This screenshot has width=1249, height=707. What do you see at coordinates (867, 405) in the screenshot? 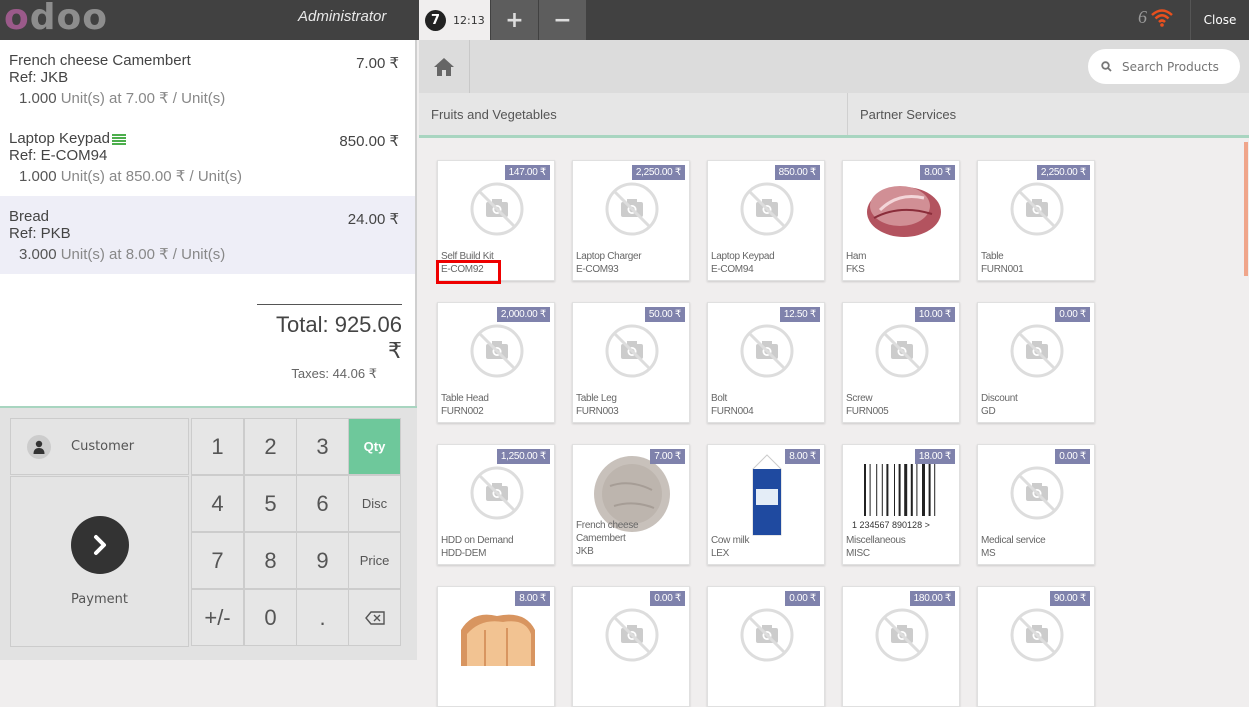
I see `product-name: Screw FURN005` at bounding box center [867, 405].